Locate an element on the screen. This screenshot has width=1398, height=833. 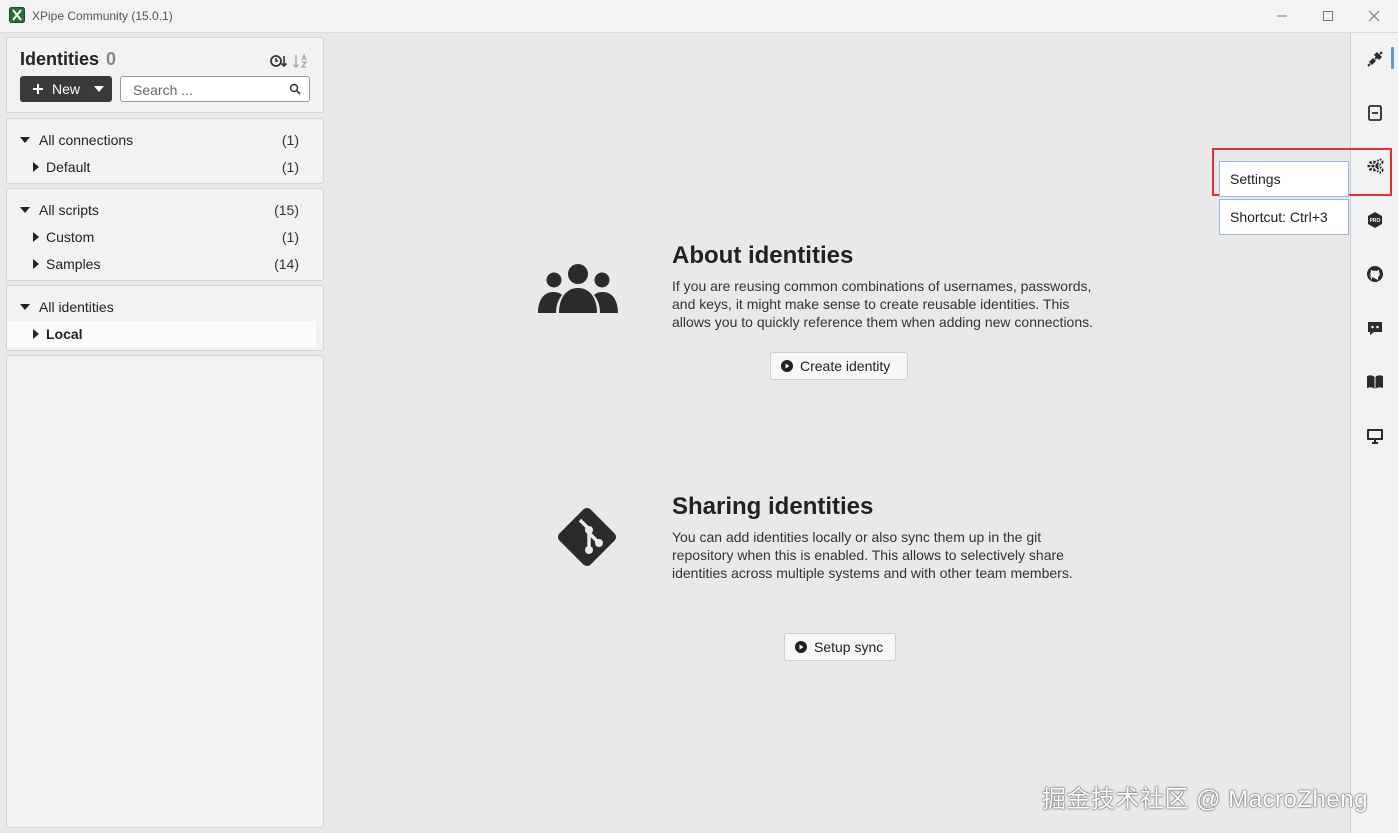
identities-count: 0 is located at coordinates (111, 59).